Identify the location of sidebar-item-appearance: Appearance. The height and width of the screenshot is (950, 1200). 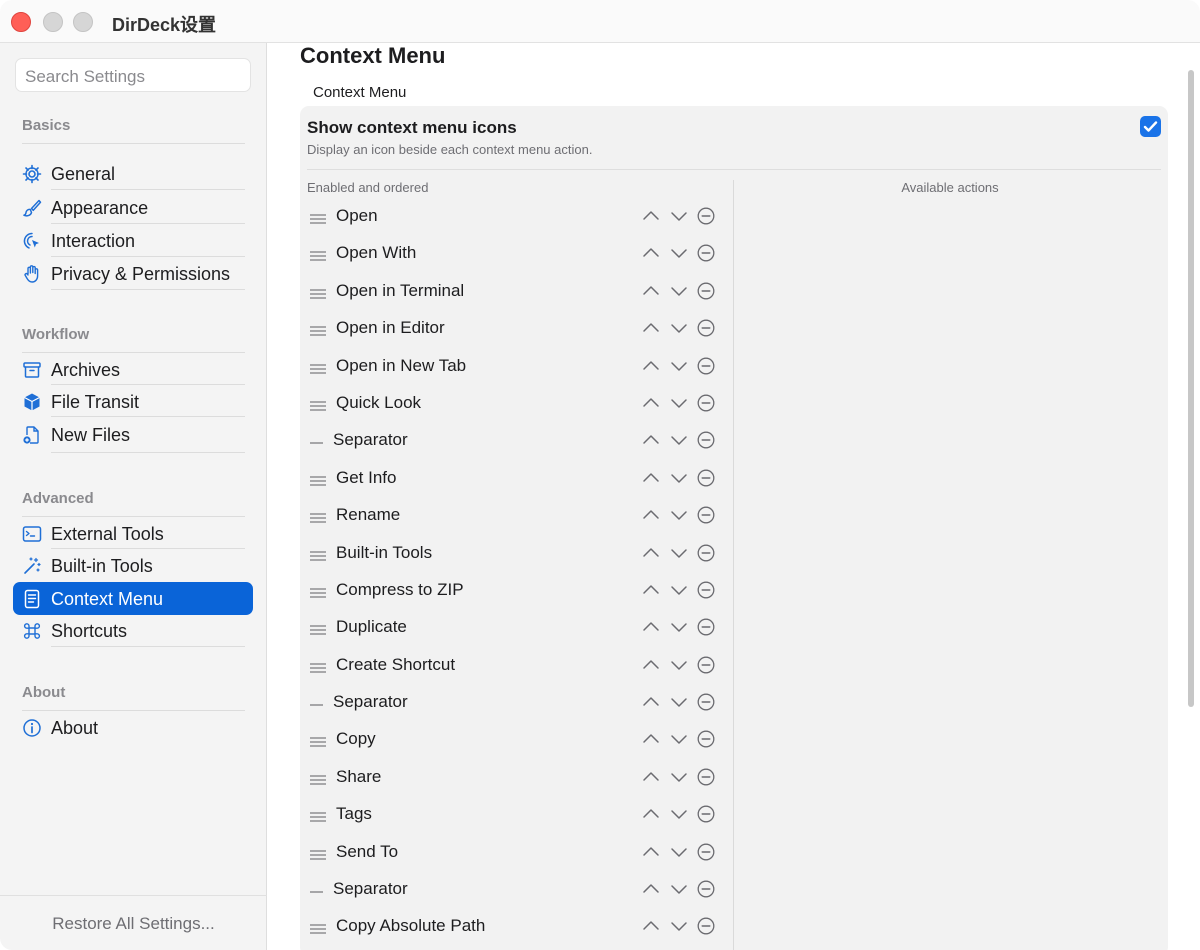
(133, 207).